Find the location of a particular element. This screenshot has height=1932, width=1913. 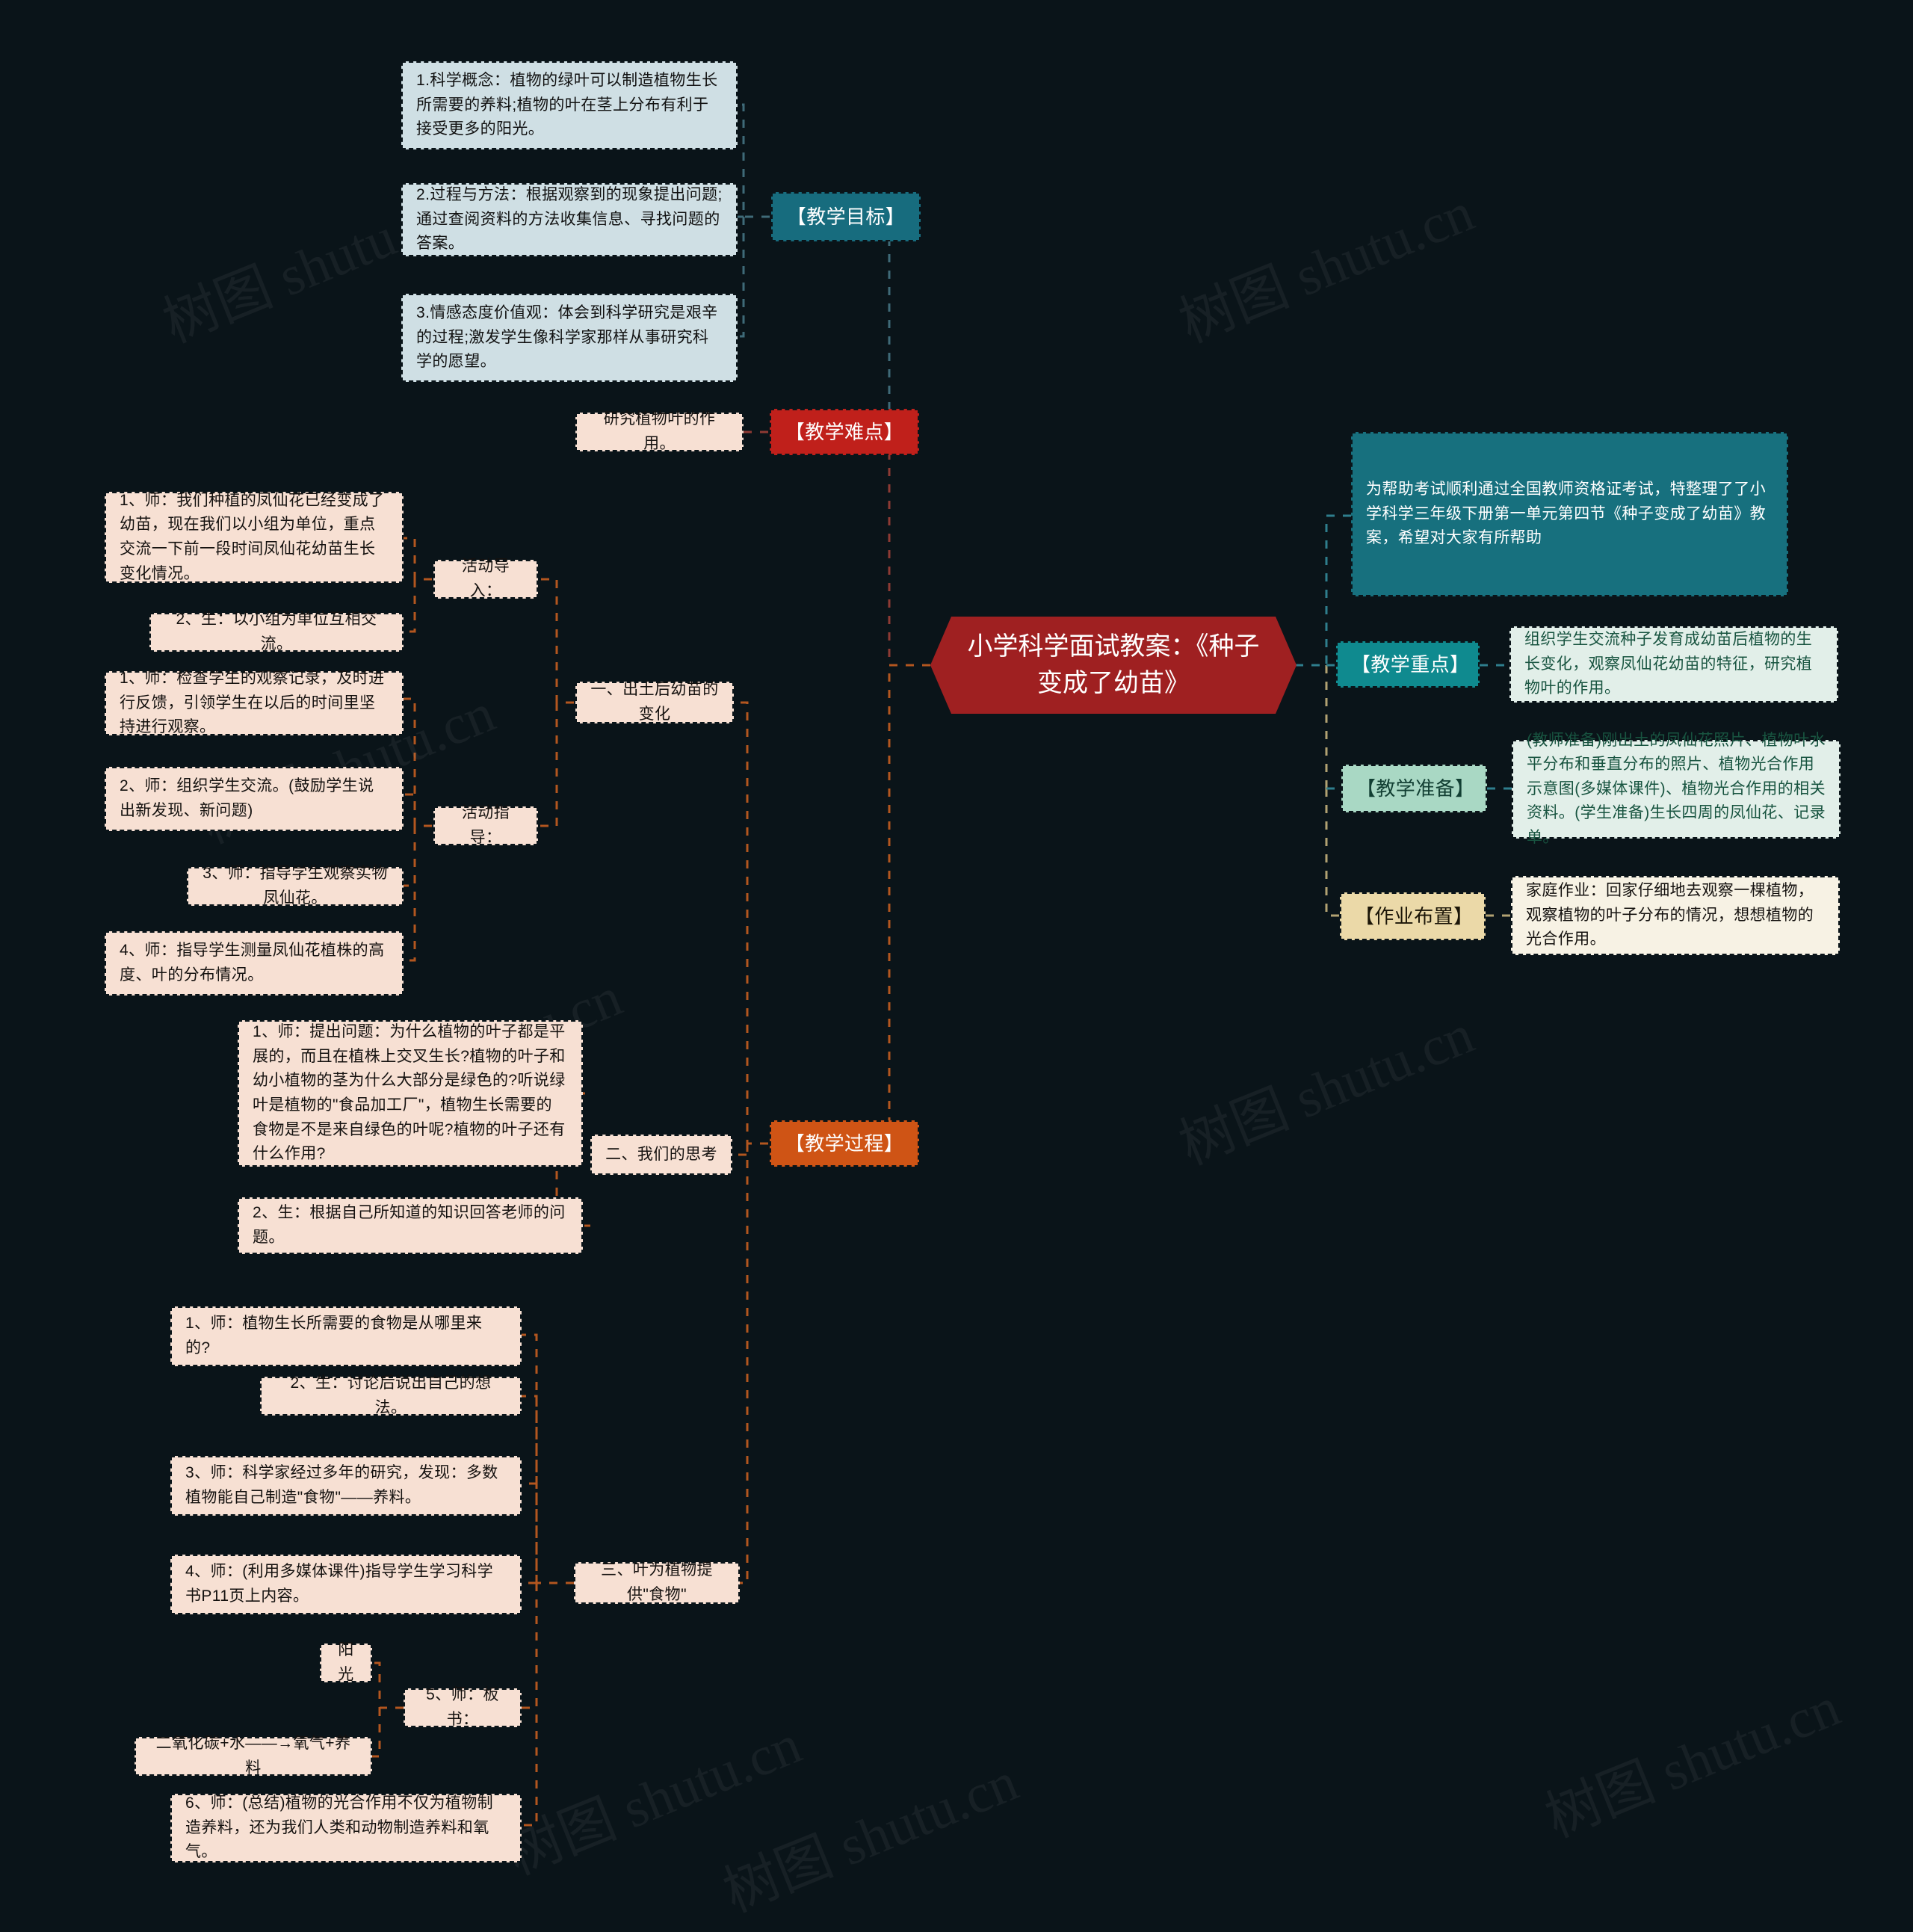

process-section-2-label: 二、我们的思考 is located at coordinates (661, 1154).